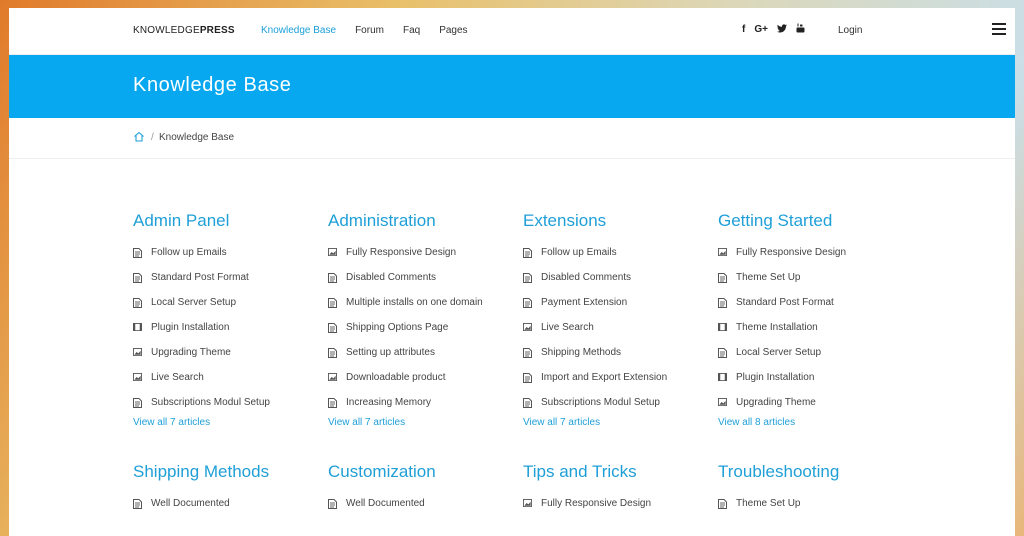 This screenshot has width=1024, height=536. I want to click on site-logo: KNOWLEDGEPRESS, so click(184, 30).